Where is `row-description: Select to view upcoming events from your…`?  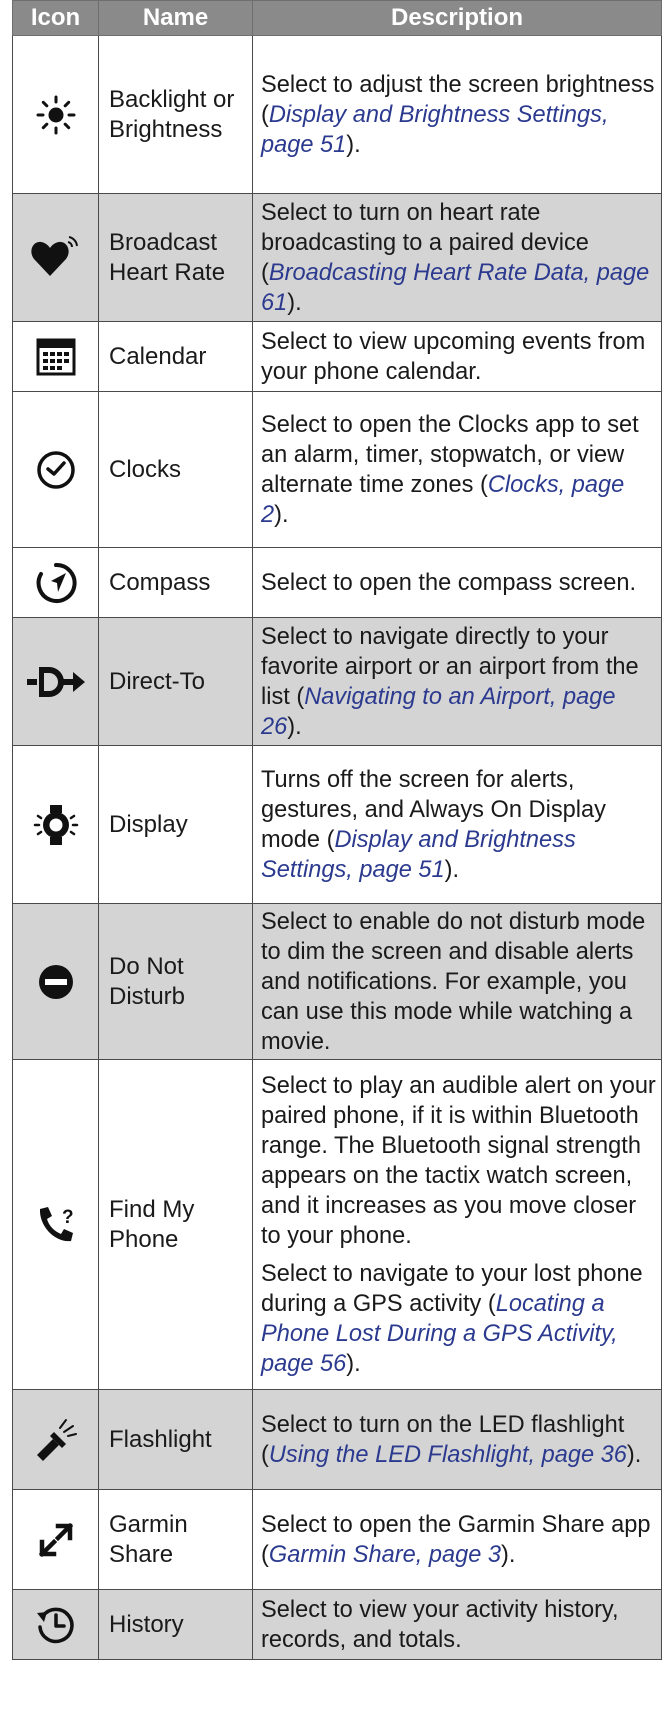
row-description: Select to view upcoming events from your… is located at coordinates (457, 356).